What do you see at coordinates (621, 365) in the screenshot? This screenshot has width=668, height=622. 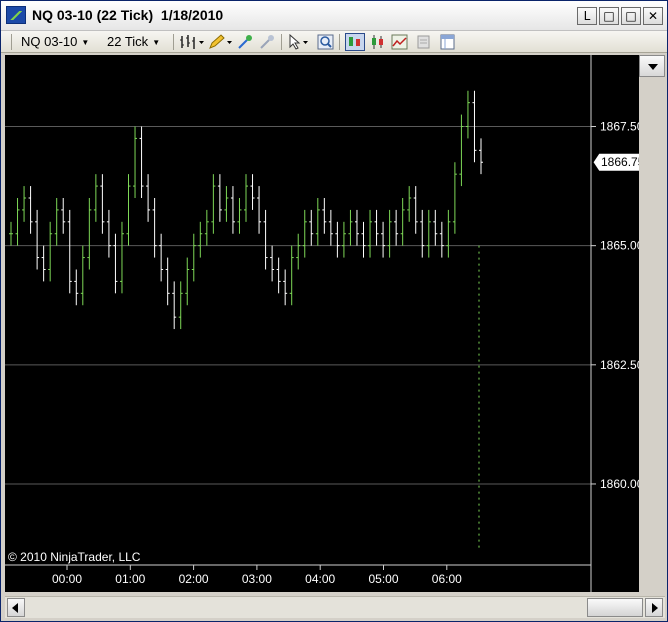 I see `price-tick-label: 1862.50` at bounding box center [621, 365].